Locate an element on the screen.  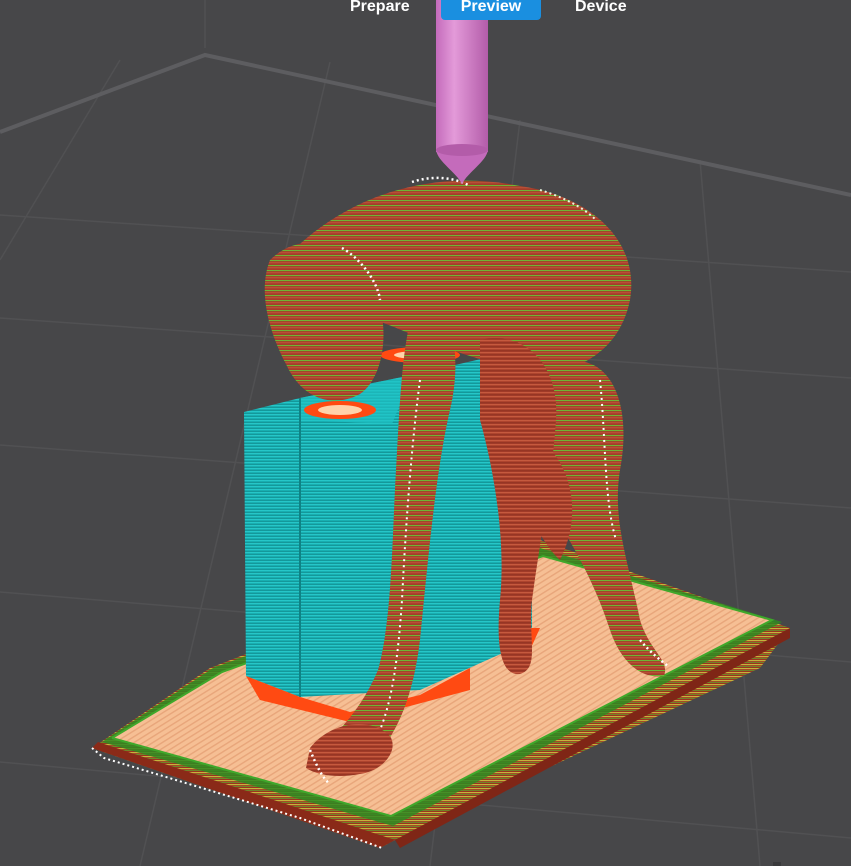
tab-prepare: Prepare is located at coordinates (380, 10).